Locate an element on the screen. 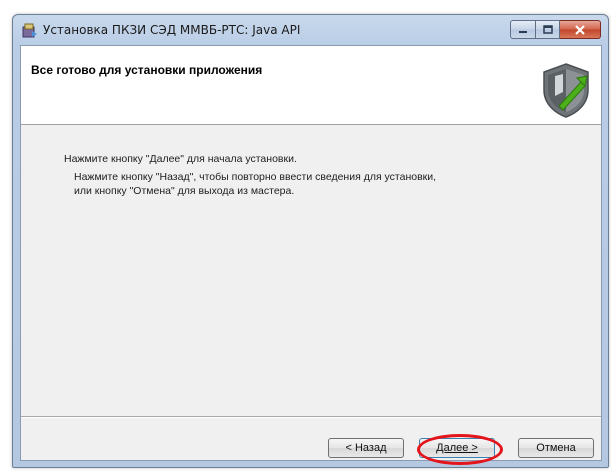 The image size is (611, 473). minimize-icon is located at coordinates (523, 31).